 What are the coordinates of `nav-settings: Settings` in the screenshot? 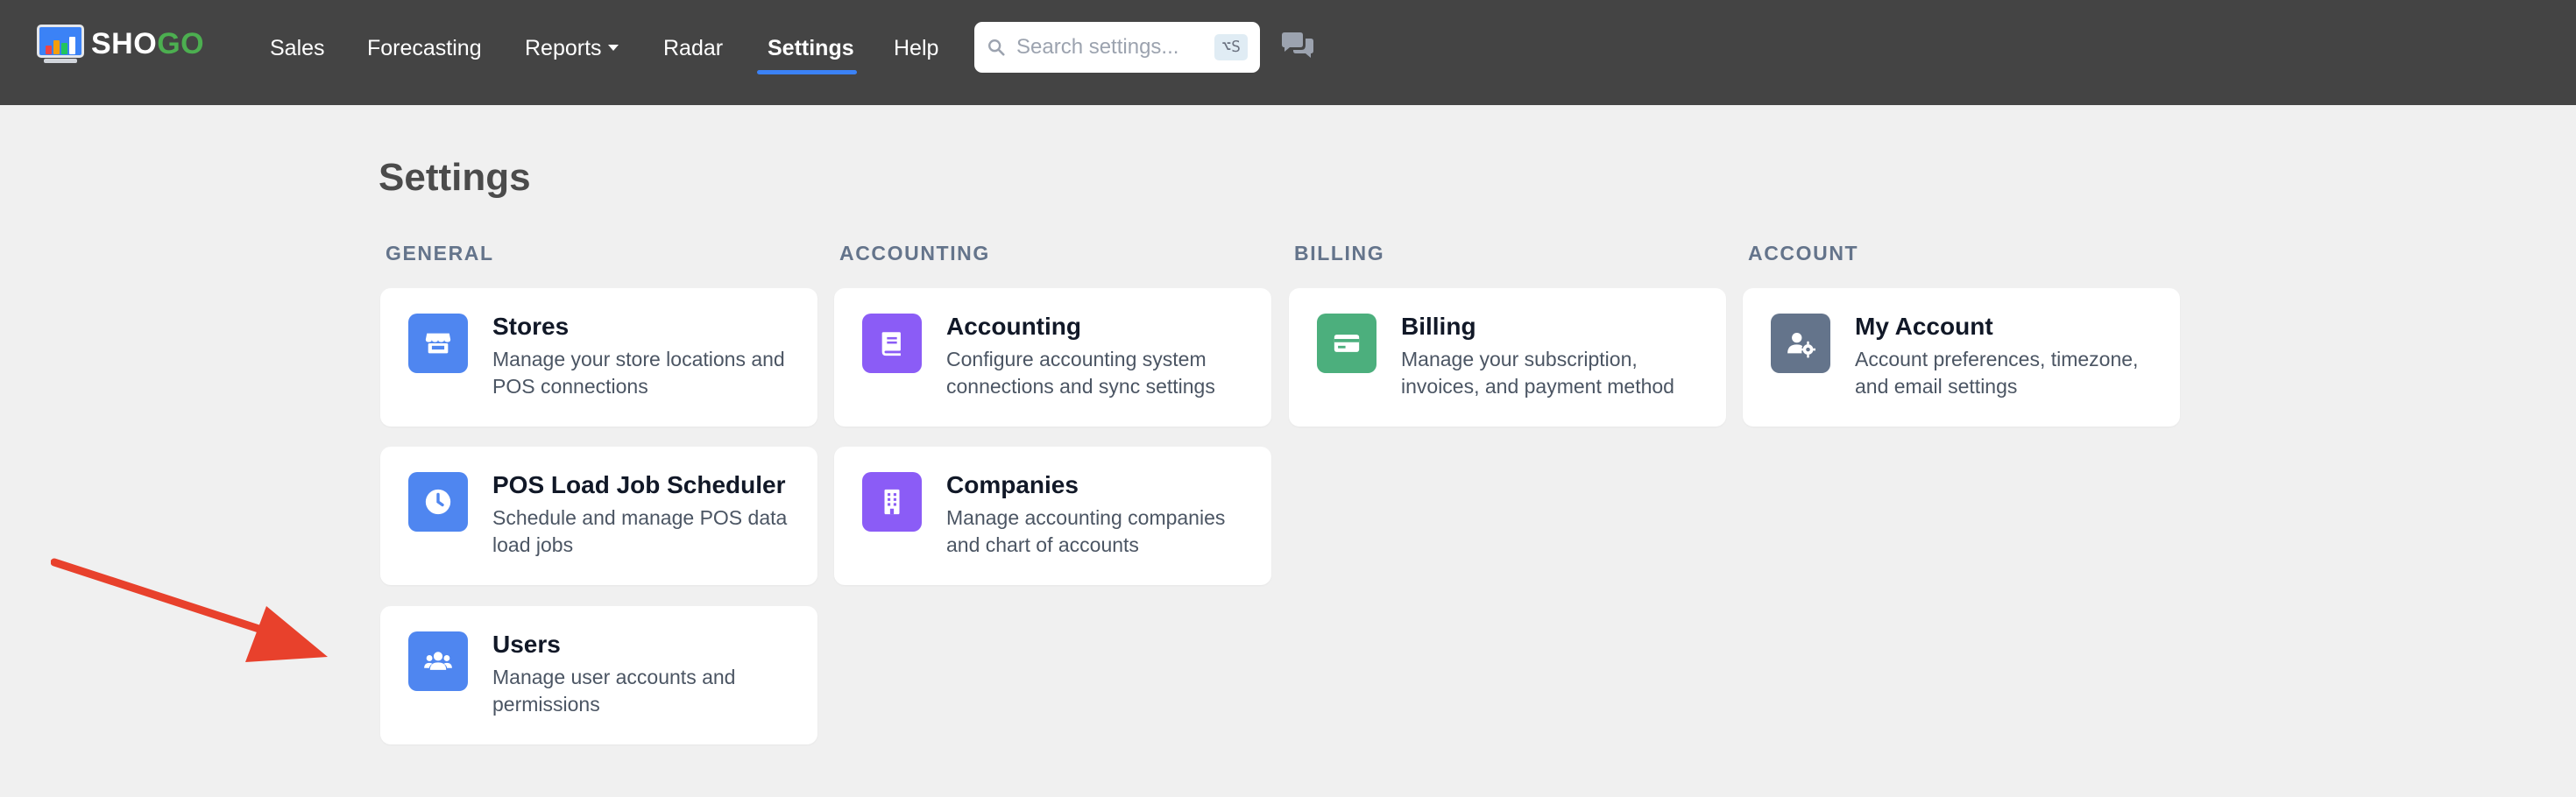 It's located at (811, 48).